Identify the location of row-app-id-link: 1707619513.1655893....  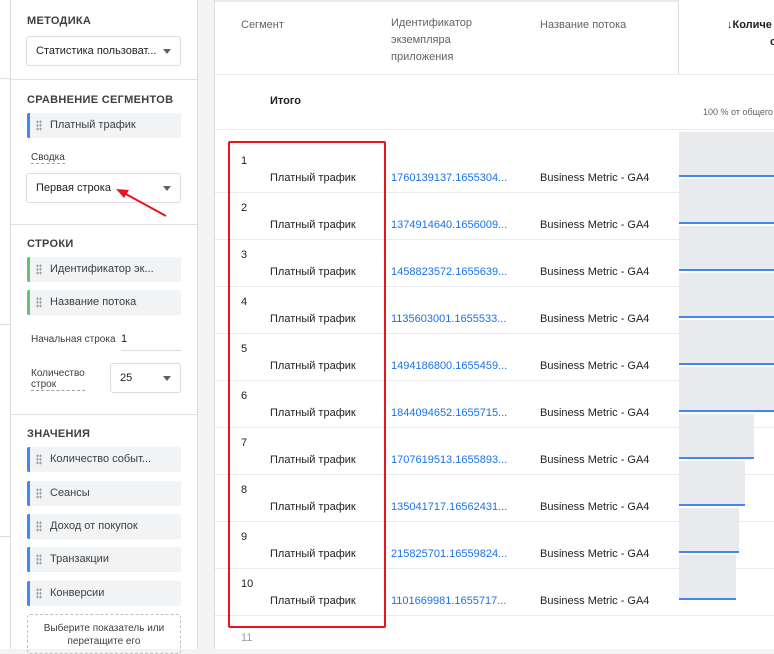
(449, 460).